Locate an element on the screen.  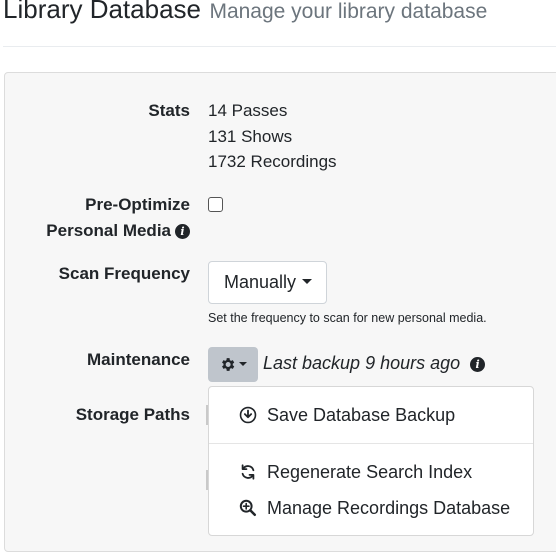
stats-shows: 131 Shows is located at coordinates (250, 136).